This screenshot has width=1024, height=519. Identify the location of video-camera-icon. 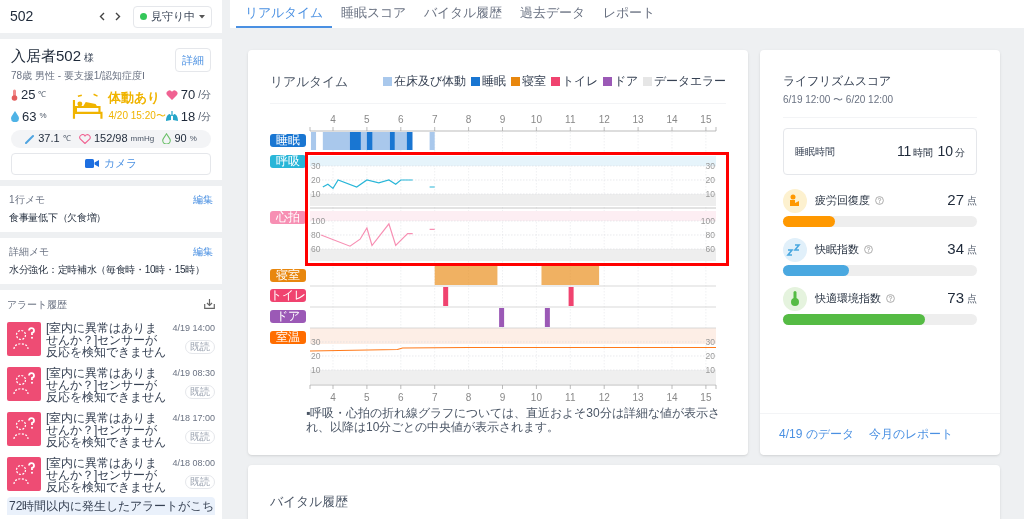
(92, 163).